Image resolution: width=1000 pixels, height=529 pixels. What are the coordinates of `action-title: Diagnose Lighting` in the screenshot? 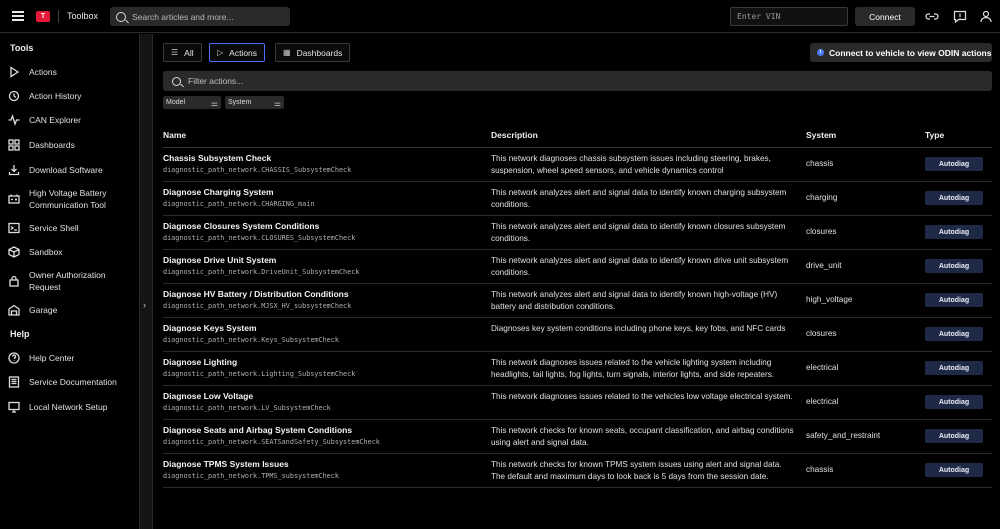 It's located at (259, 362).